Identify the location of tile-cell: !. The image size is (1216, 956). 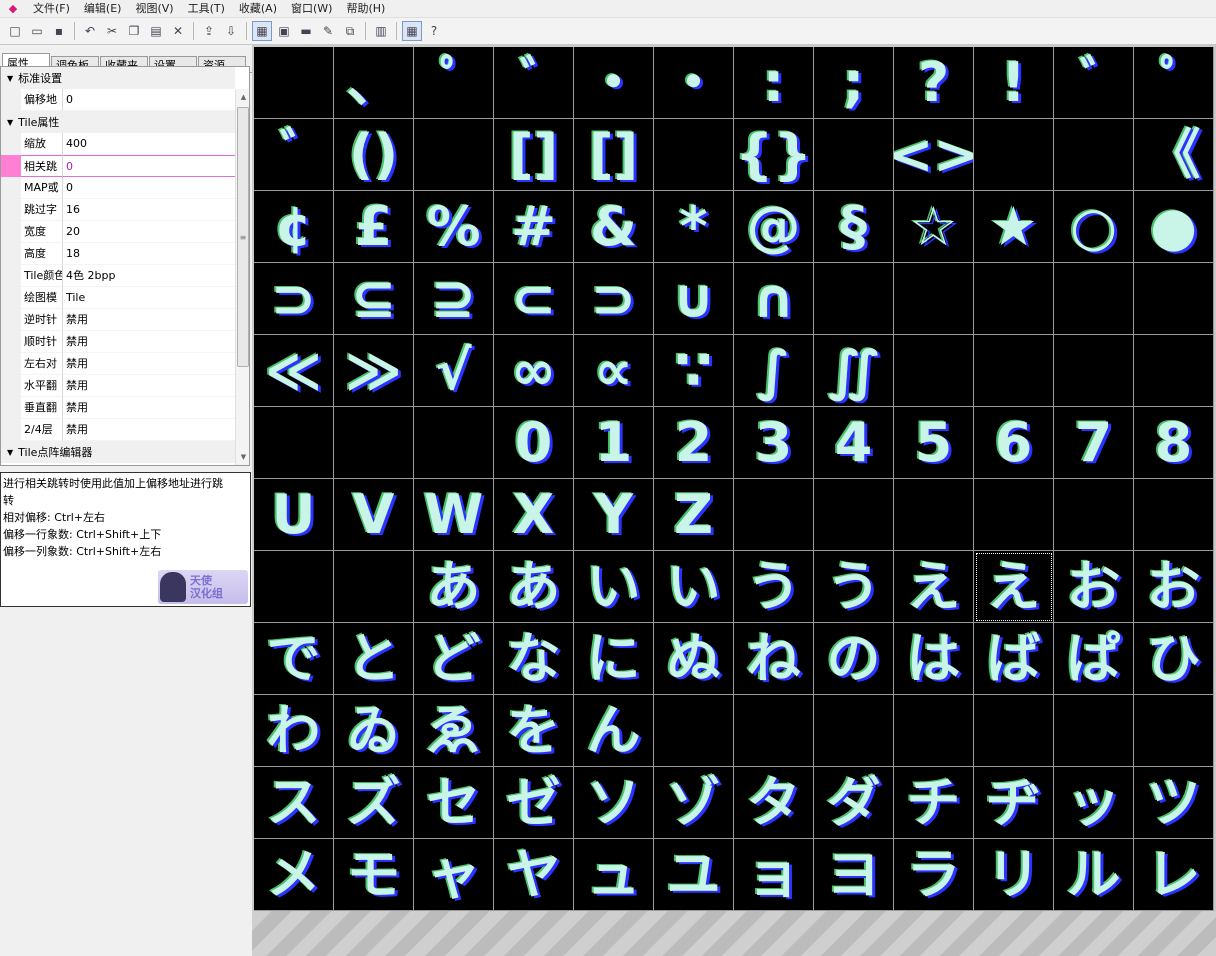
(1014, 83).